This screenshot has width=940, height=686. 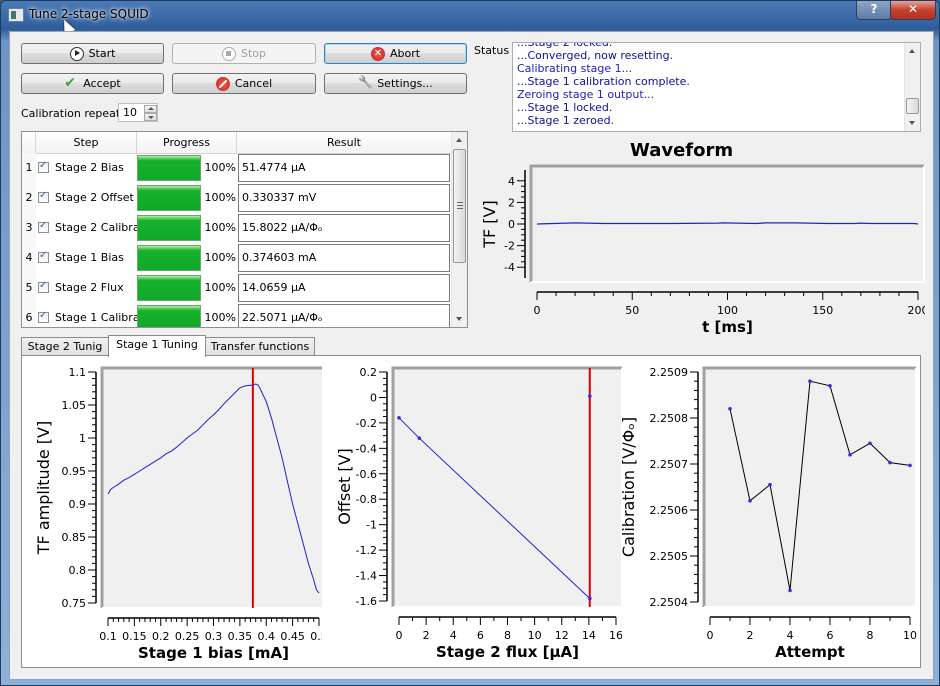 What do you see at coordinates (426, 635) in the screenshot?
I see `x-tick-label: 2` at bounding box center [426, 635].